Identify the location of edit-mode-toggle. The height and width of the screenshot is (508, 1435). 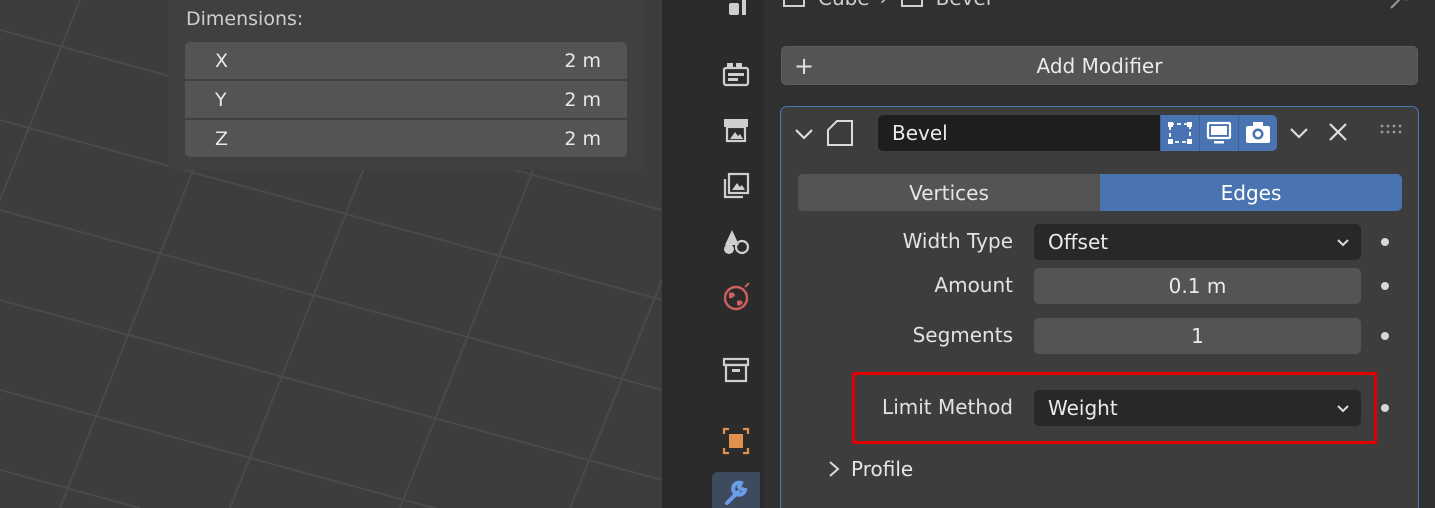
(1179, 133).